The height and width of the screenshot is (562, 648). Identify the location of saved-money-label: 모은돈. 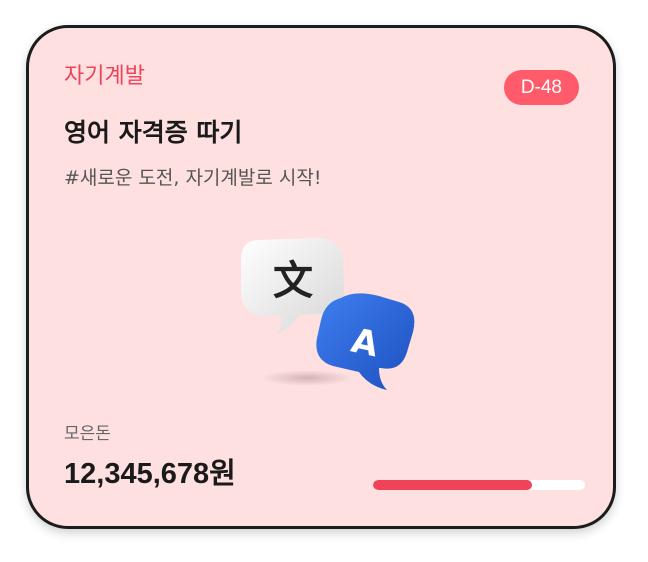
(87, 434).